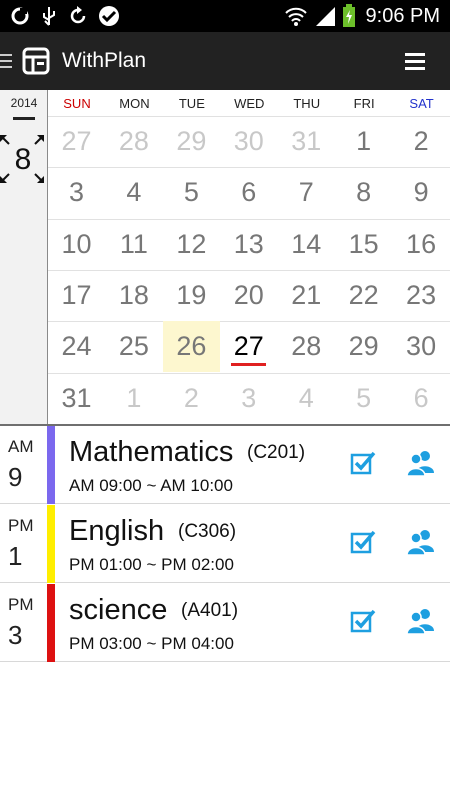 The width and height of the screenshot is (450, 800). What do you see at coordinates (249, 365) in the screenshot?
I see `today-indicator` at bounding box center [249, 365].